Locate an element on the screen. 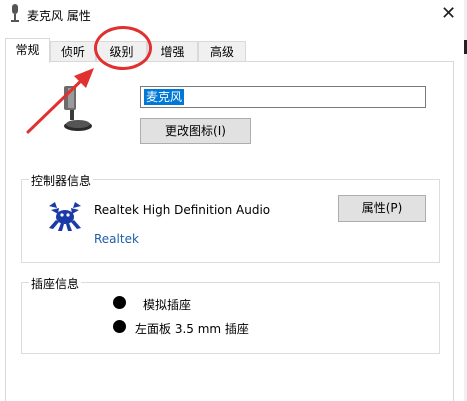  close-icon: ✕ is located at coordinates (448, 13).